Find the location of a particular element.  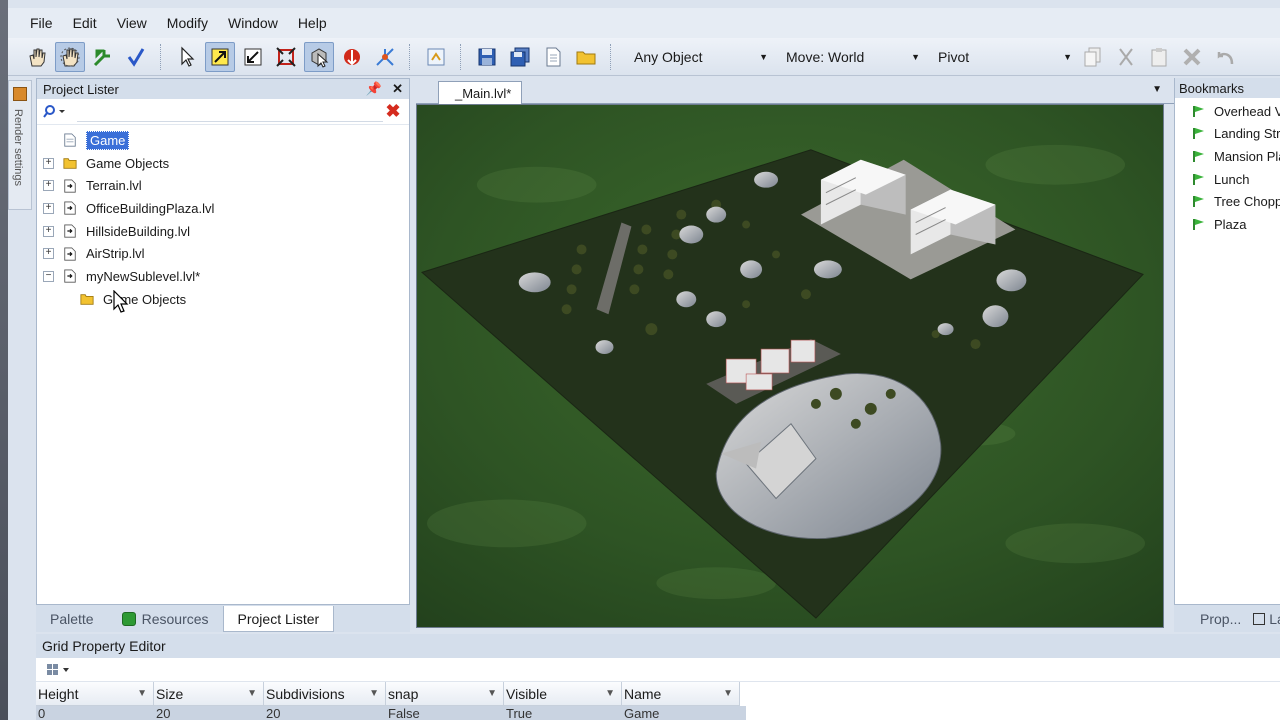

tree-item: + HillsideBuilding.lvl is located at coordinates (223, 231).